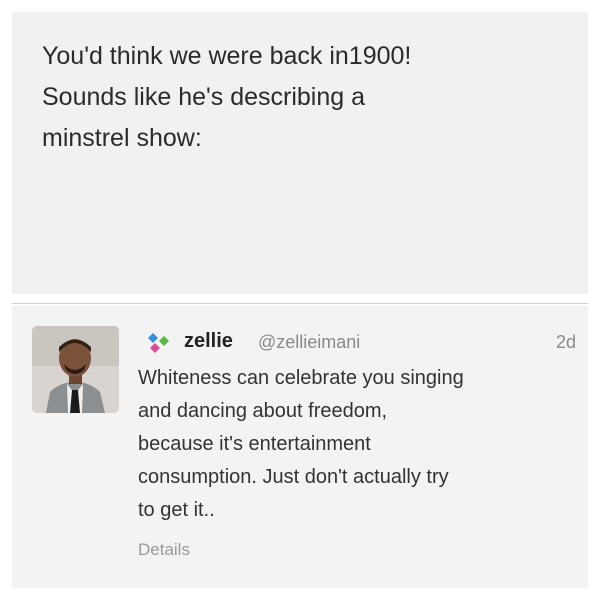 This screenshot has width=600, height=600. I want to click on avatar-image, so click(75, 369).